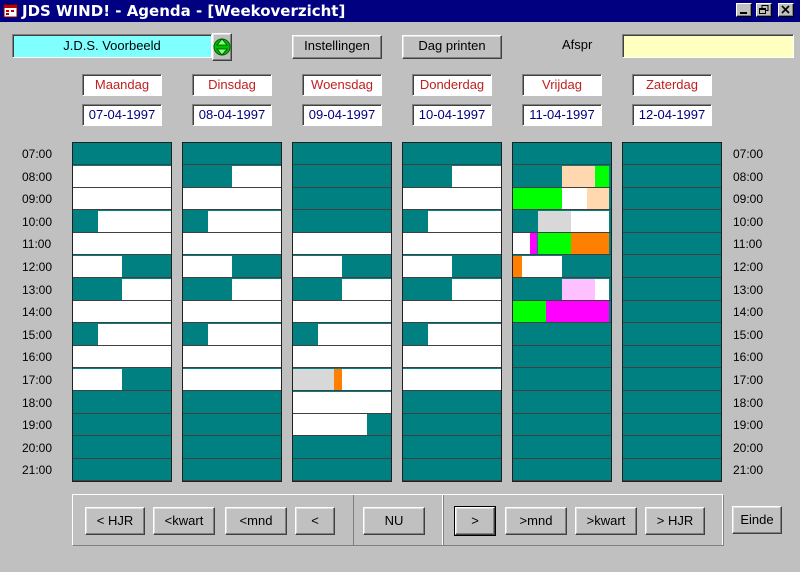  I want to click on next-week-button: >, so click(475, 521).